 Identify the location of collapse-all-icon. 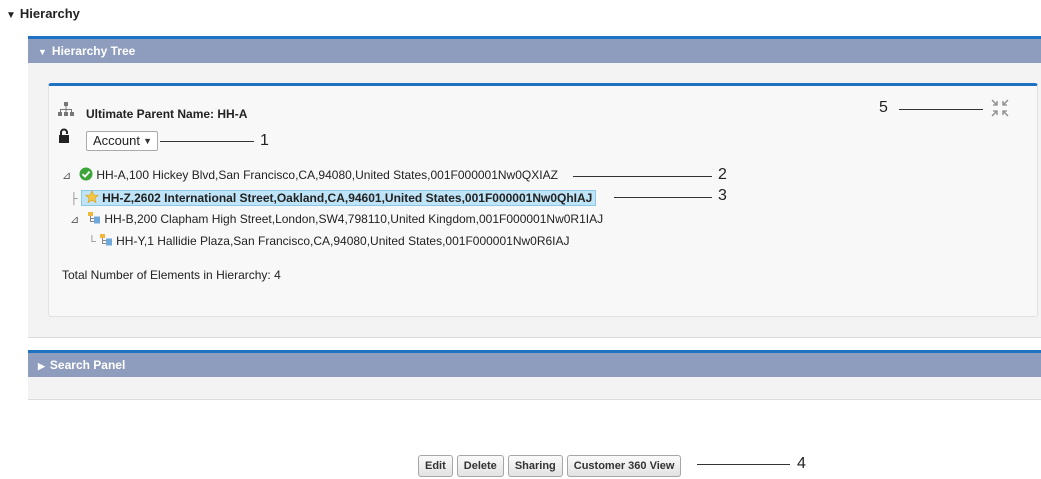
(1000, 108).